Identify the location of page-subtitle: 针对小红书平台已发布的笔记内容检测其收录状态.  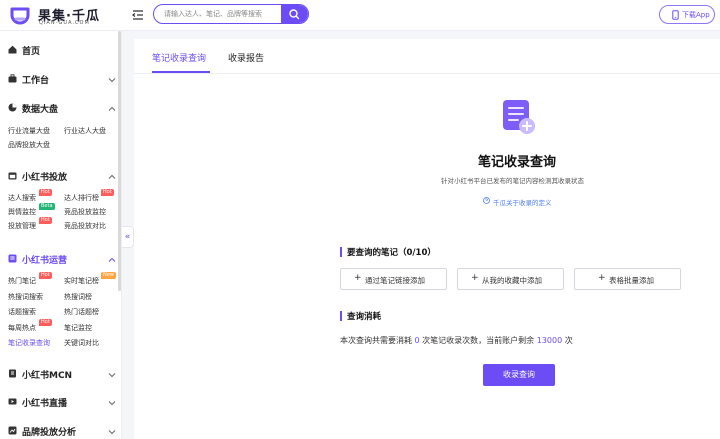
(512, 181).